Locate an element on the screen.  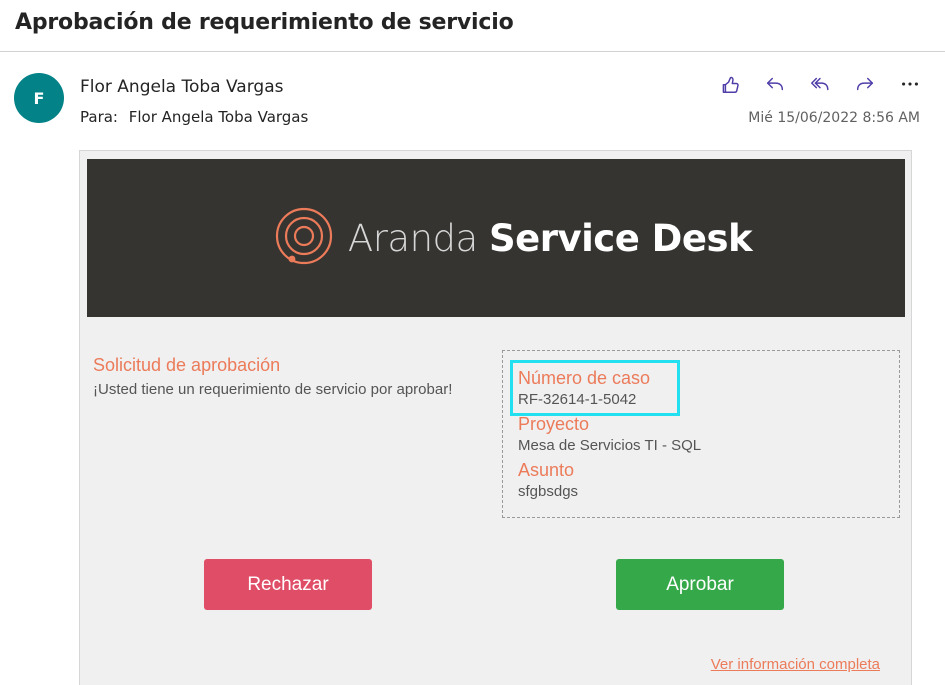
reply-all-icon is located at coordinates (820, 84).